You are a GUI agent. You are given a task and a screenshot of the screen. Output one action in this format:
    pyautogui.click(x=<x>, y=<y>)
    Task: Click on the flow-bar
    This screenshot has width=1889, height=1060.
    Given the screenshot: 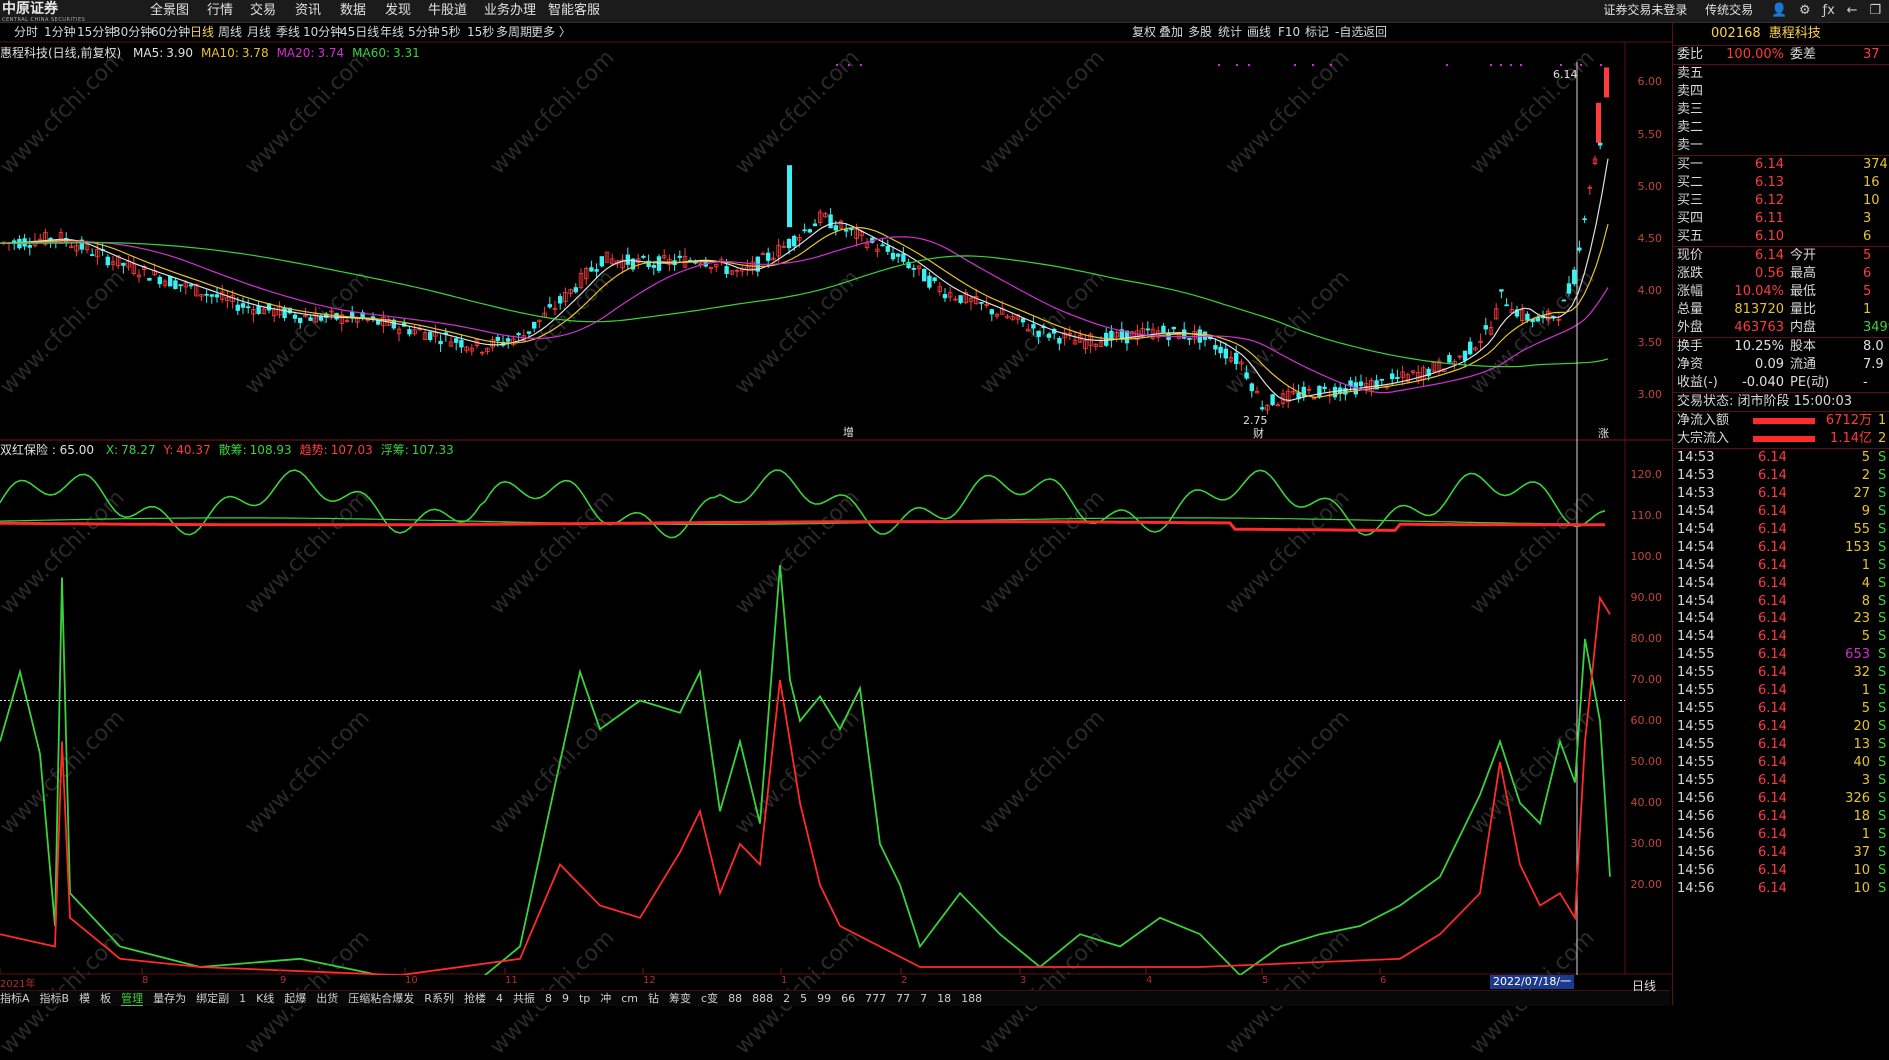 What is the action you would take?
    pyautogui.click(x=1784, y=439)
    